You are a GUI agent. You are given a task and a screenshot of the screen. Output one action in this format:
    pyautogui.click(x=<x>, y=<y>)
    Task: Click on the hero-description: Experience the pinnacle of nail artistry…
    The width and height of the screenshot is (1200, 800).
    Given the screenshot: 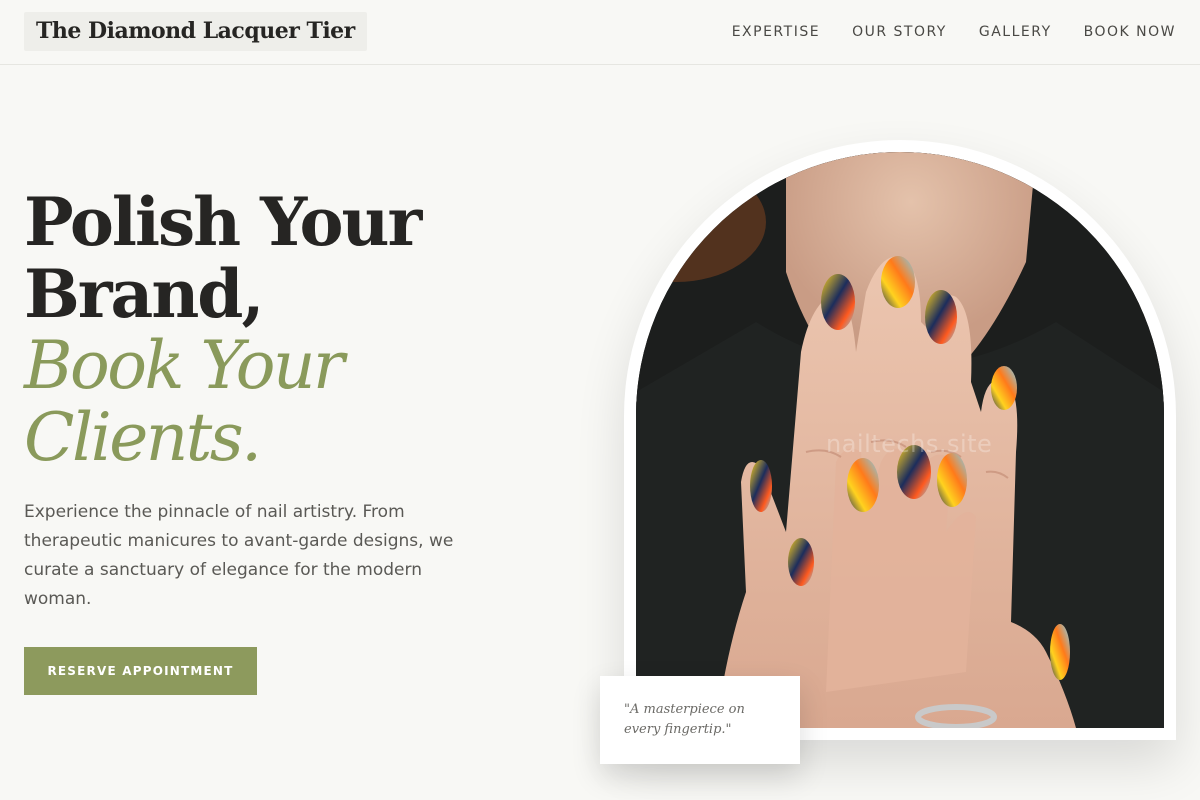 What is the action you would take?
    pyautogui.click(x=239, y=555)
    